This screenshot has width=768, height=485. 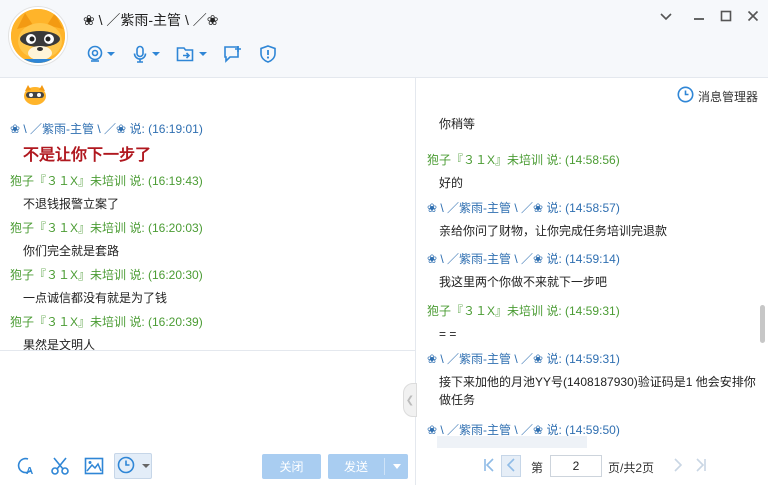 What do you see at coordinates (106, 142) in the screenshot?
I see `chat-message: ❀ \ ／紫雨-主管 \ ／❀ 说: (16:19:01) 不是让你下一步了` at bounding box center [106, 142].